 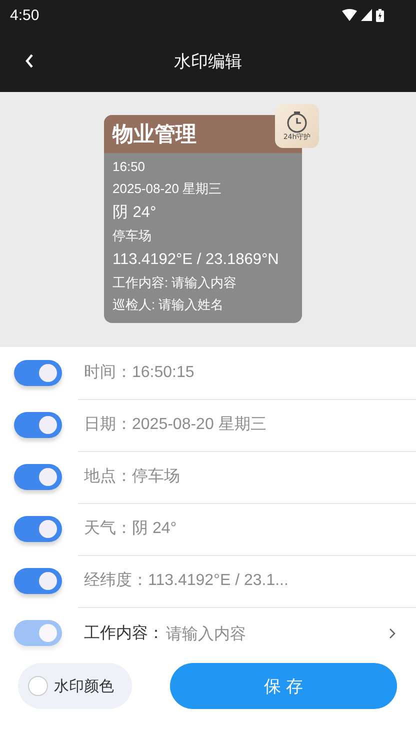 I want to click on watermark-color-option: 水印颜色, so click(x=75, y=686).